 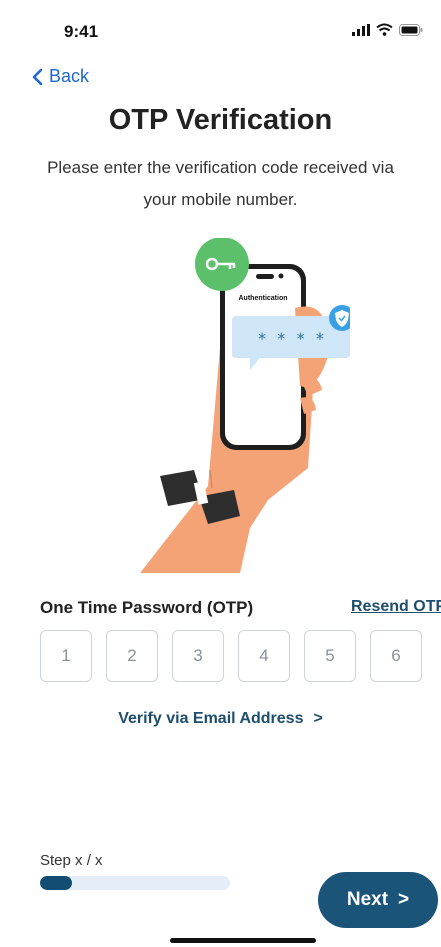 I want to click on masked-code: * * * *, so click(x=290, y=338).